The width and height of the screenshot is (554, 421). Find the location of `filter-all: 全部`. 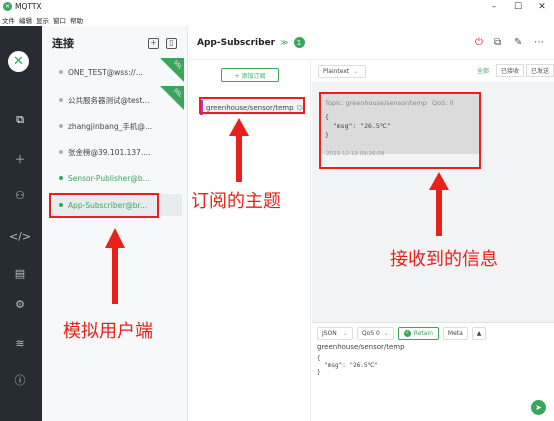

filter-all: 全部 is located at coordinates (483, 70).